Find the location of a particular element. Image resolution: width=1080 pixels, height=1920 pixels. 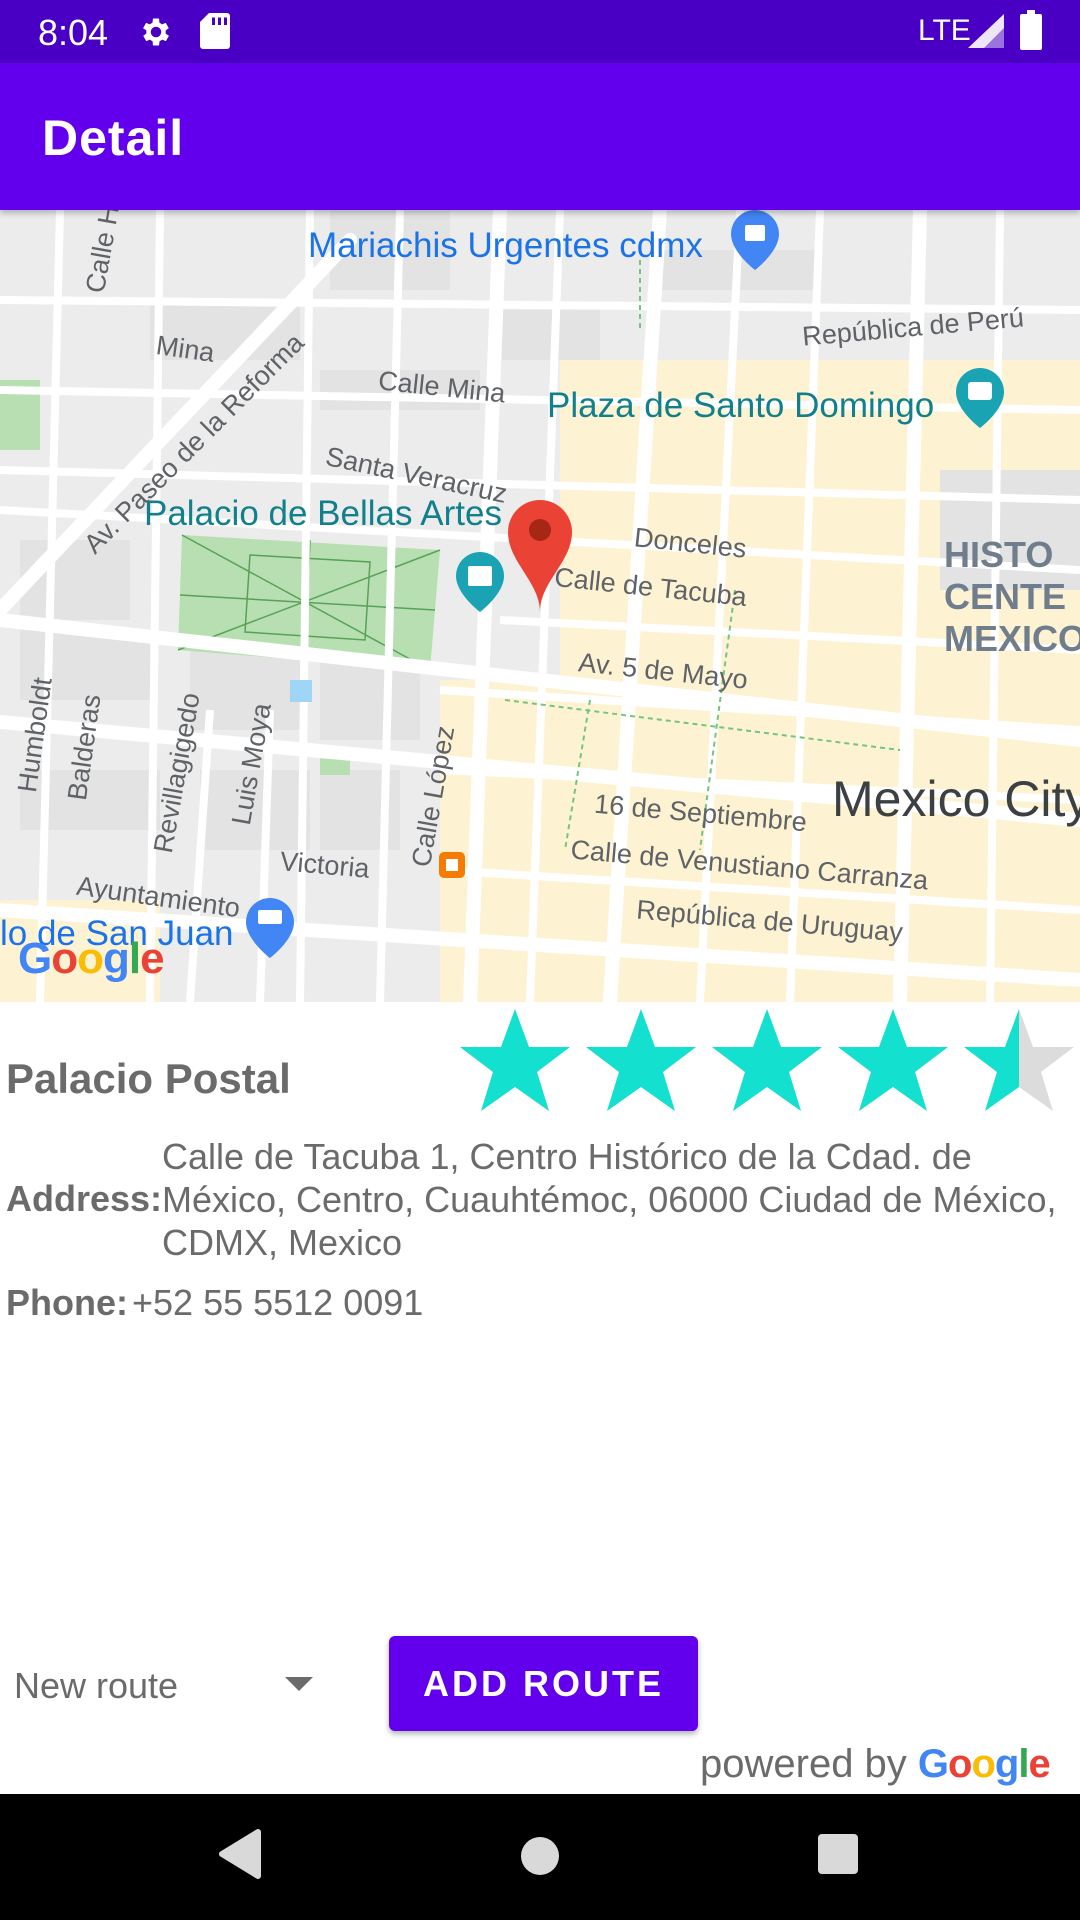

add-route-button: ADD ROUTE is located at coordinates (543, 1683).